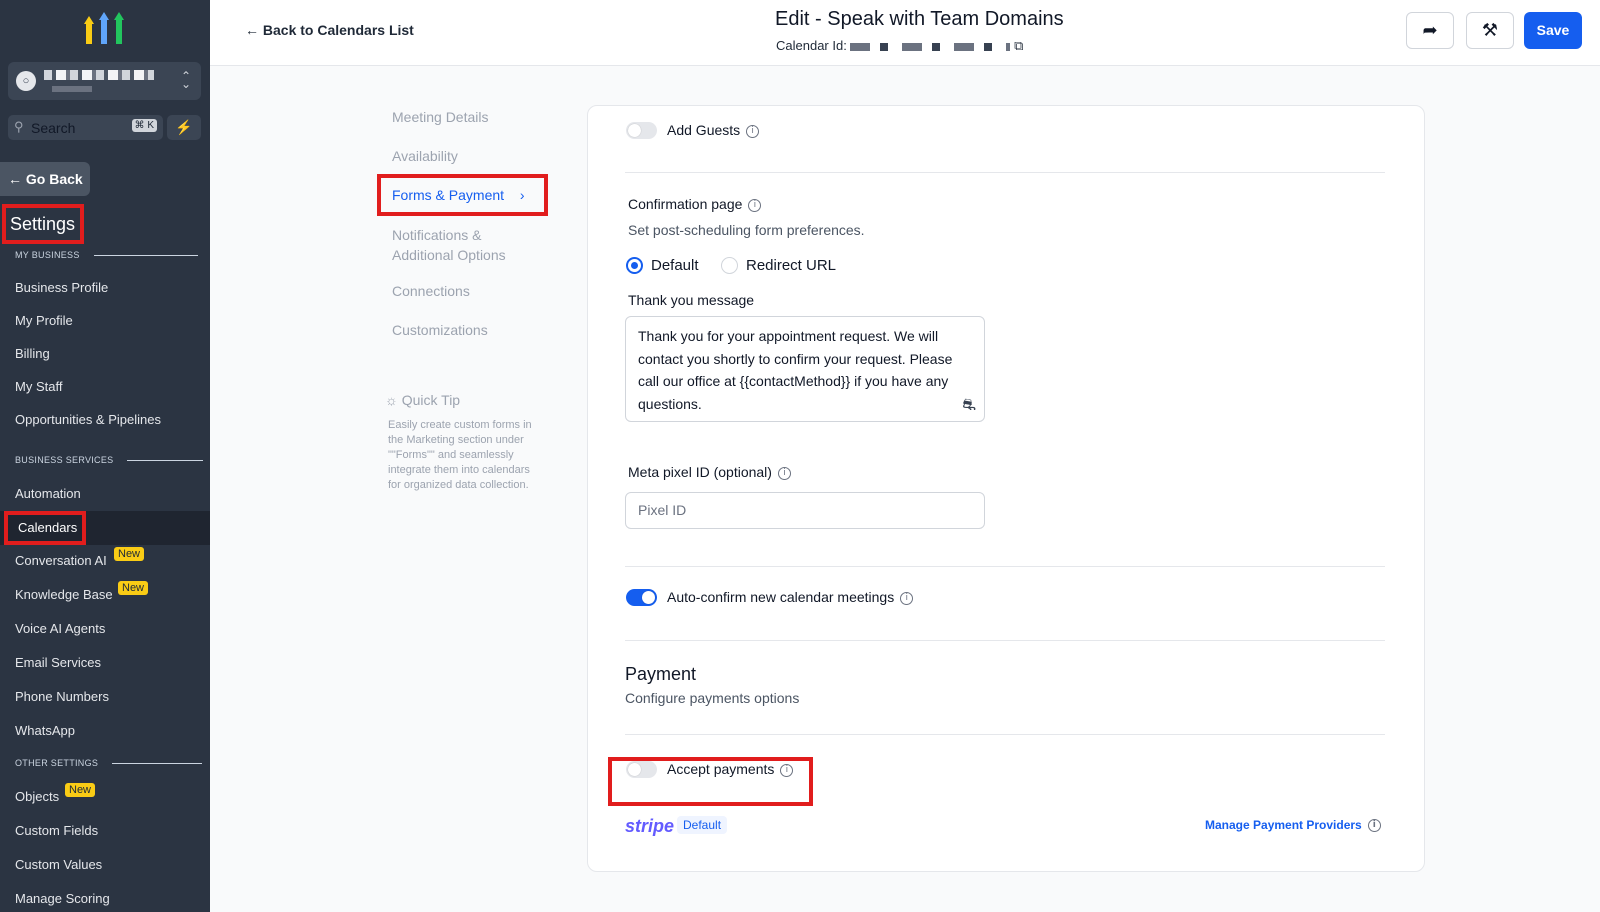 The image size is (1600, 912). I want to click on share-button: ➦, so click(1430, 30).